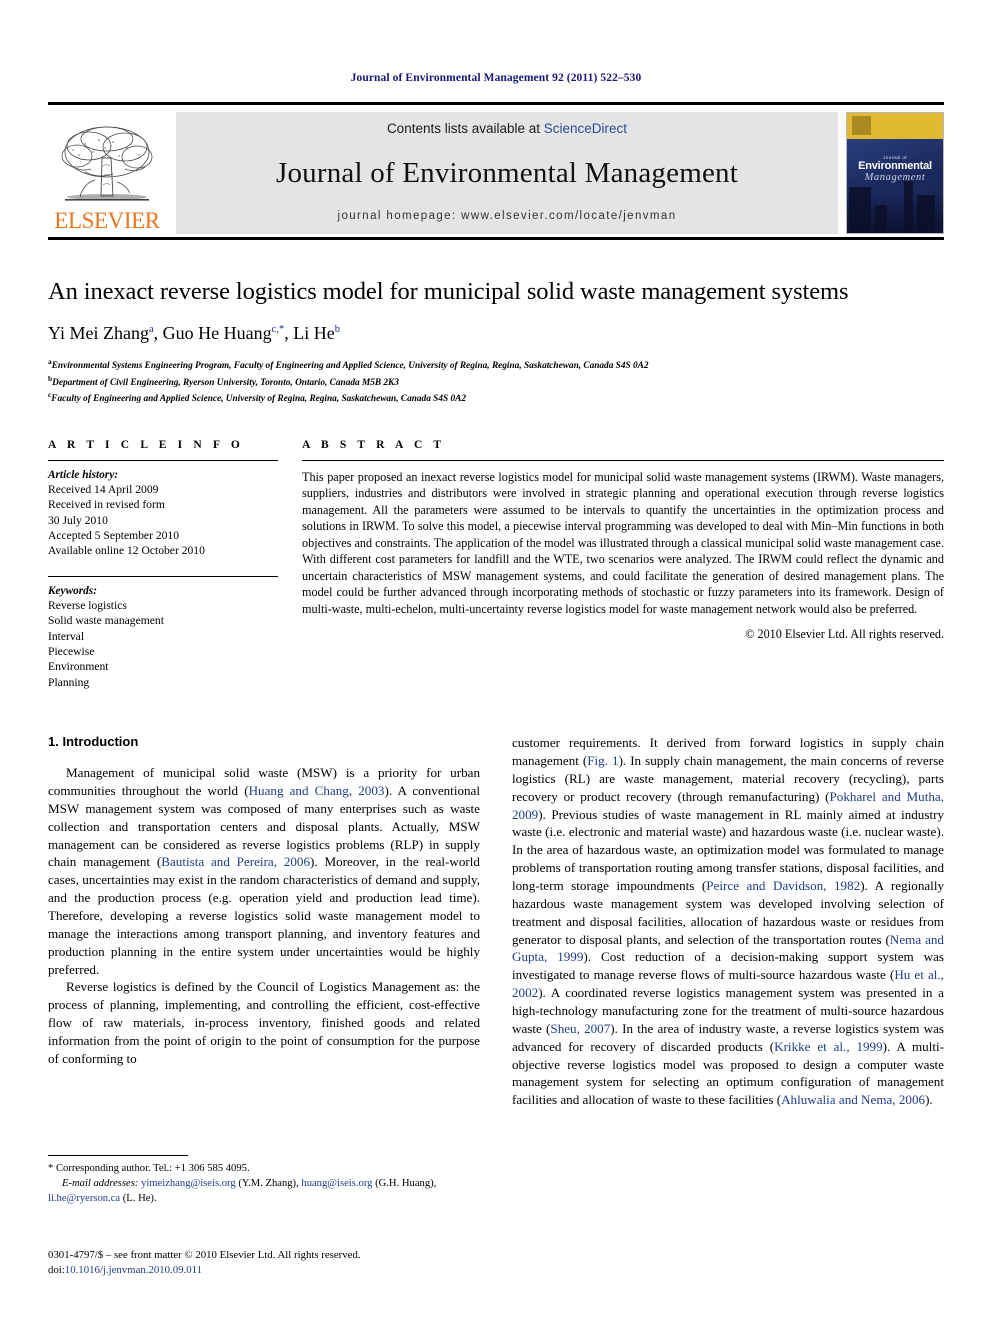 The image size is (992, 1323). What do you see at coordinates (93, 742) in the screenshot?
I see `section-heading-introduction: 1. Introduction` at bounding box center [93, 742].